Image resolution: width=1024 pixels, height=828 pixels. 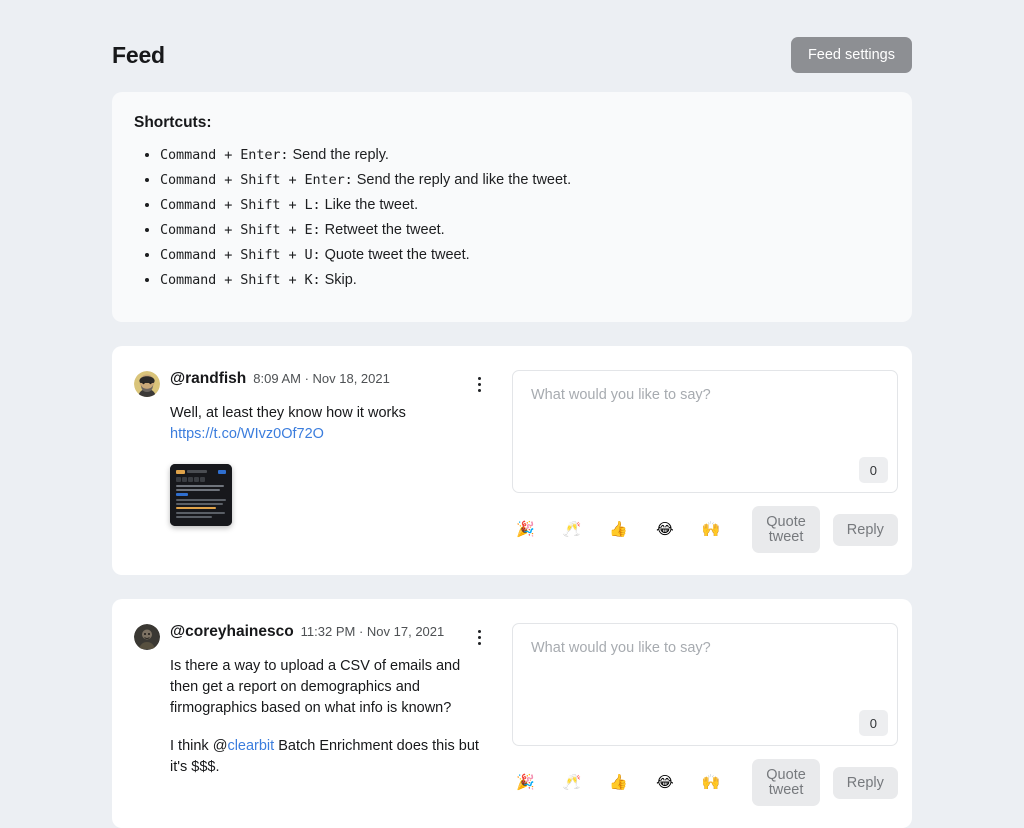 I want to click on tweet-meta: @coreyhainesco 11:32 PM · Nov 17, 2021, so click(x=307, y=632).